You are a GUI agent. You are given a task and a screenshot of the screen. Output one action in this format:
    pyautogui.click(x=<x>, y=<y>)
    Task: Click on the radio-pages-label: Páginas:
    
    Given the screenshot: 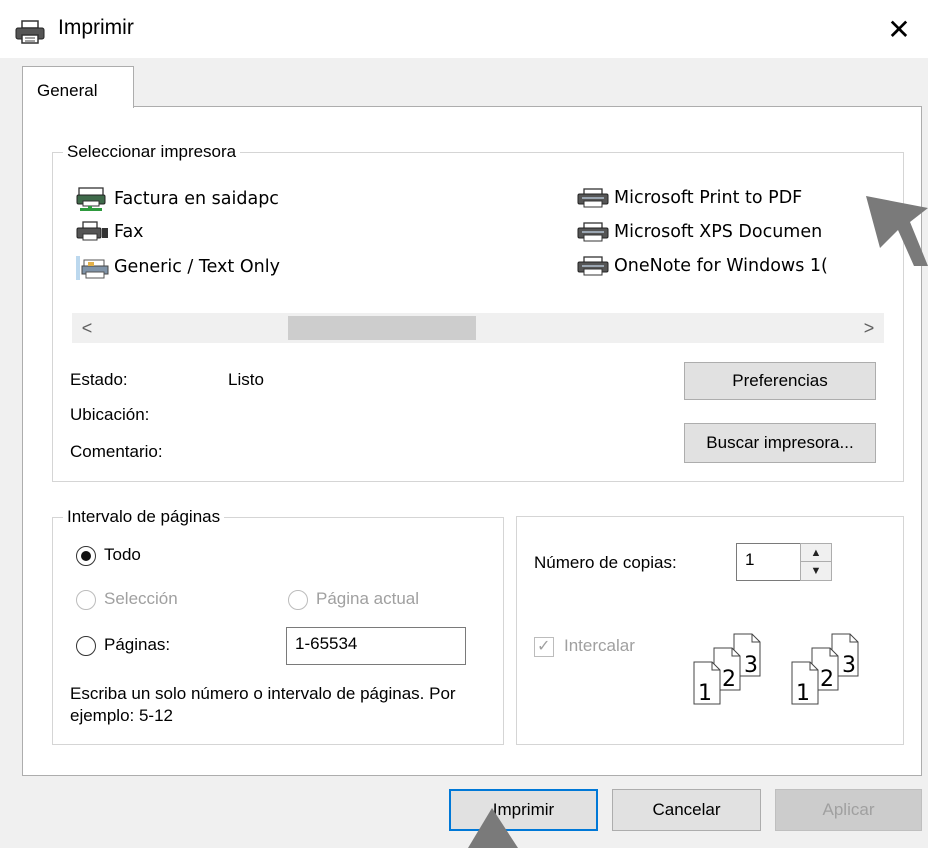 What is the action you would take?
    pyautogui.click(x=137, y=644)
    